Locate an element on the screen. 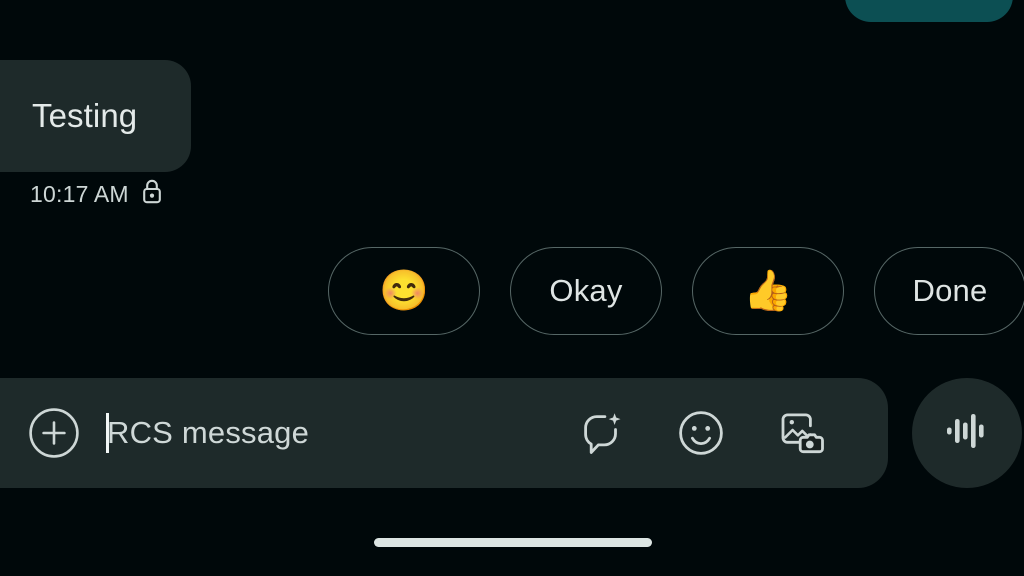 The height and width of the screenshot is (576, 1024). received-message-bubble: Testing is located at coordinates (95, 116).